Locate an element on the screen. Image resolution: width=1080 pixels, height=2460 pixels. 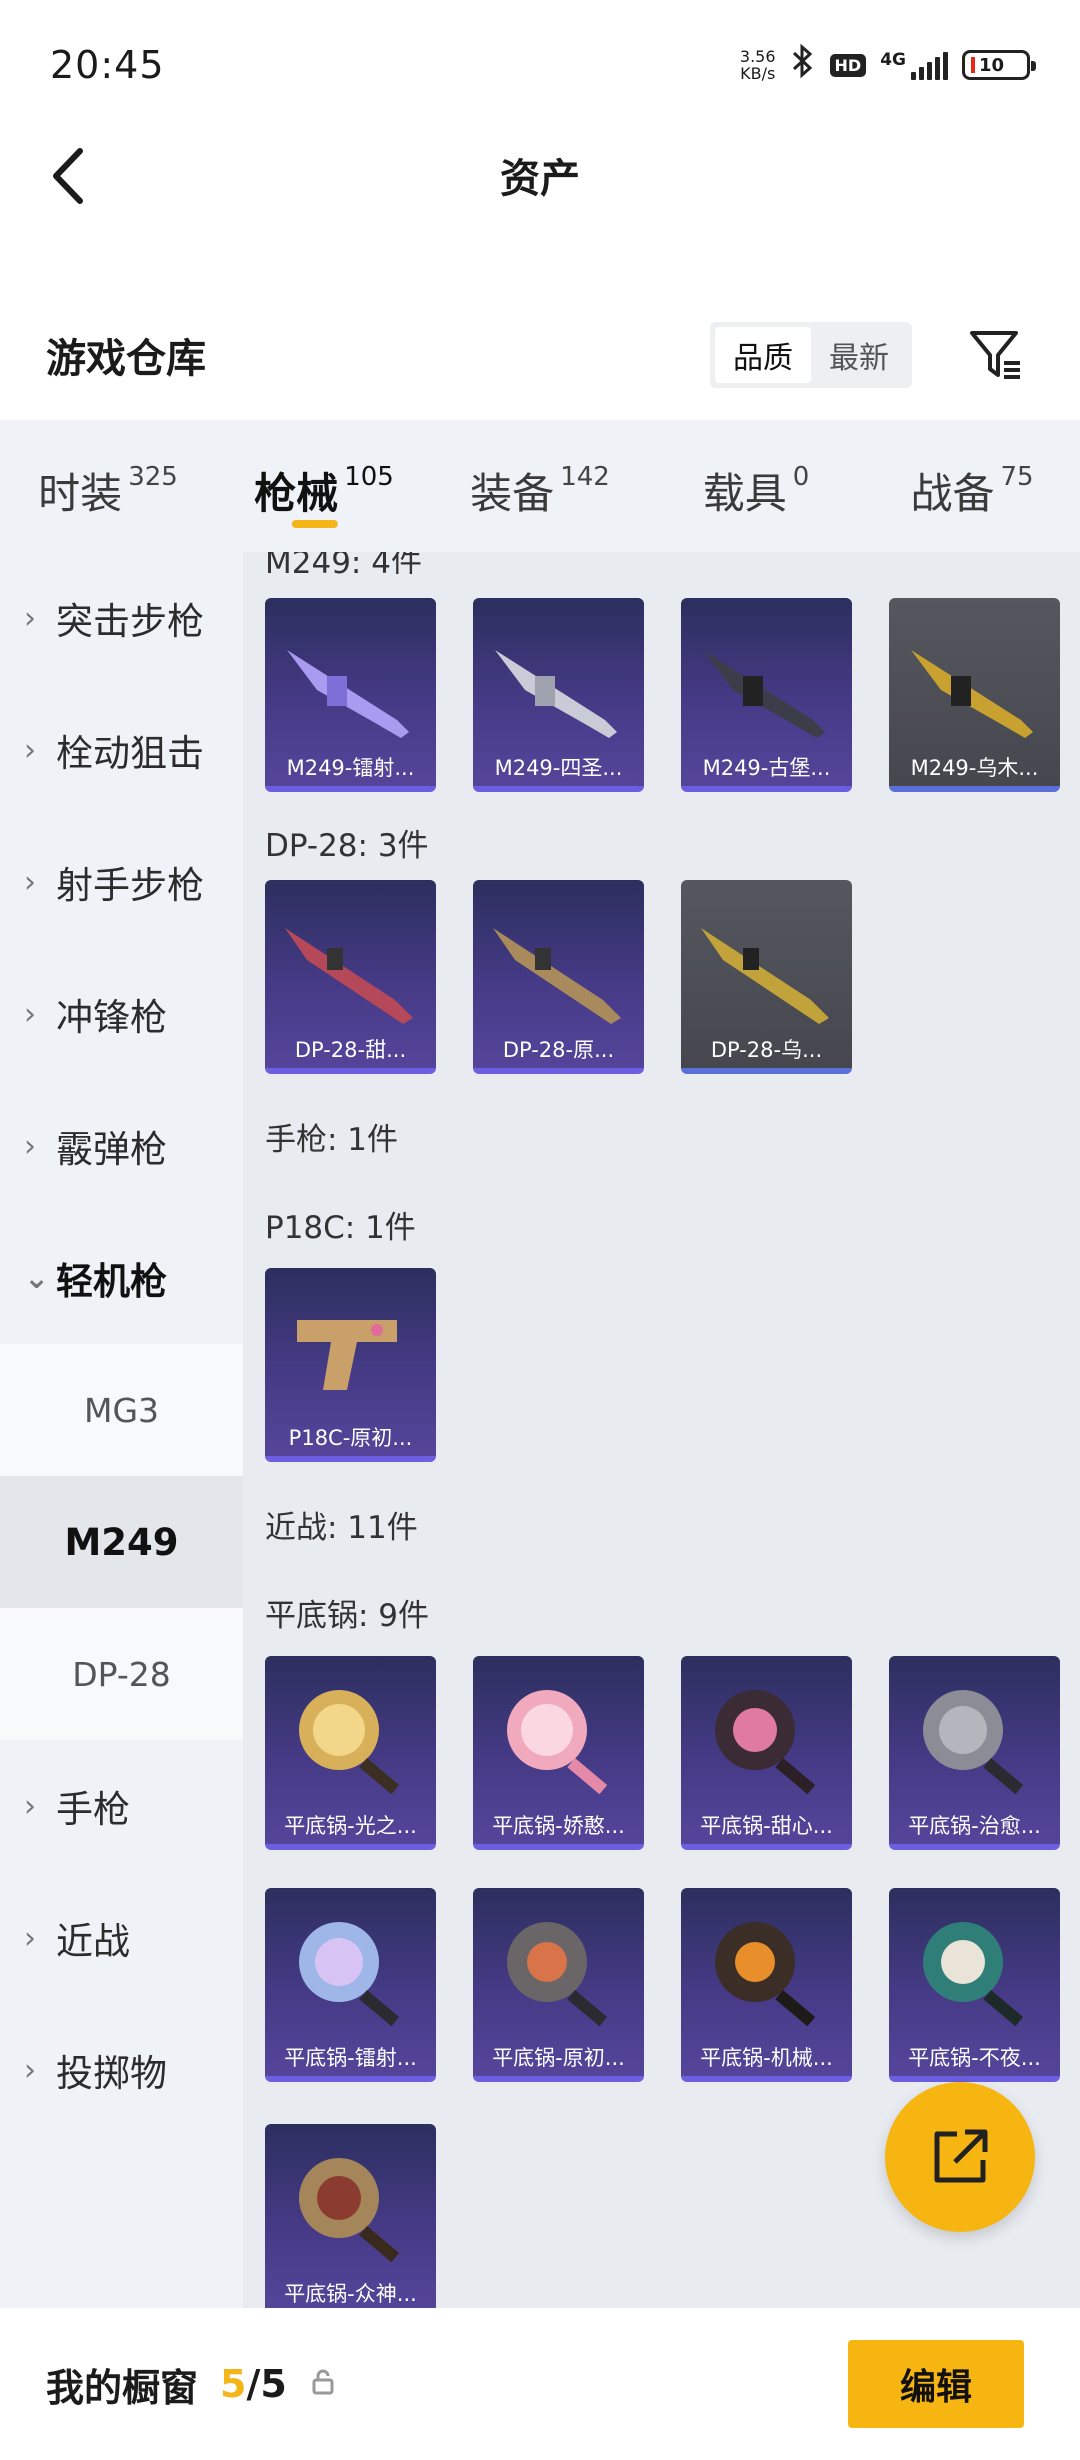
back-button is located at coordinates (68, 176).